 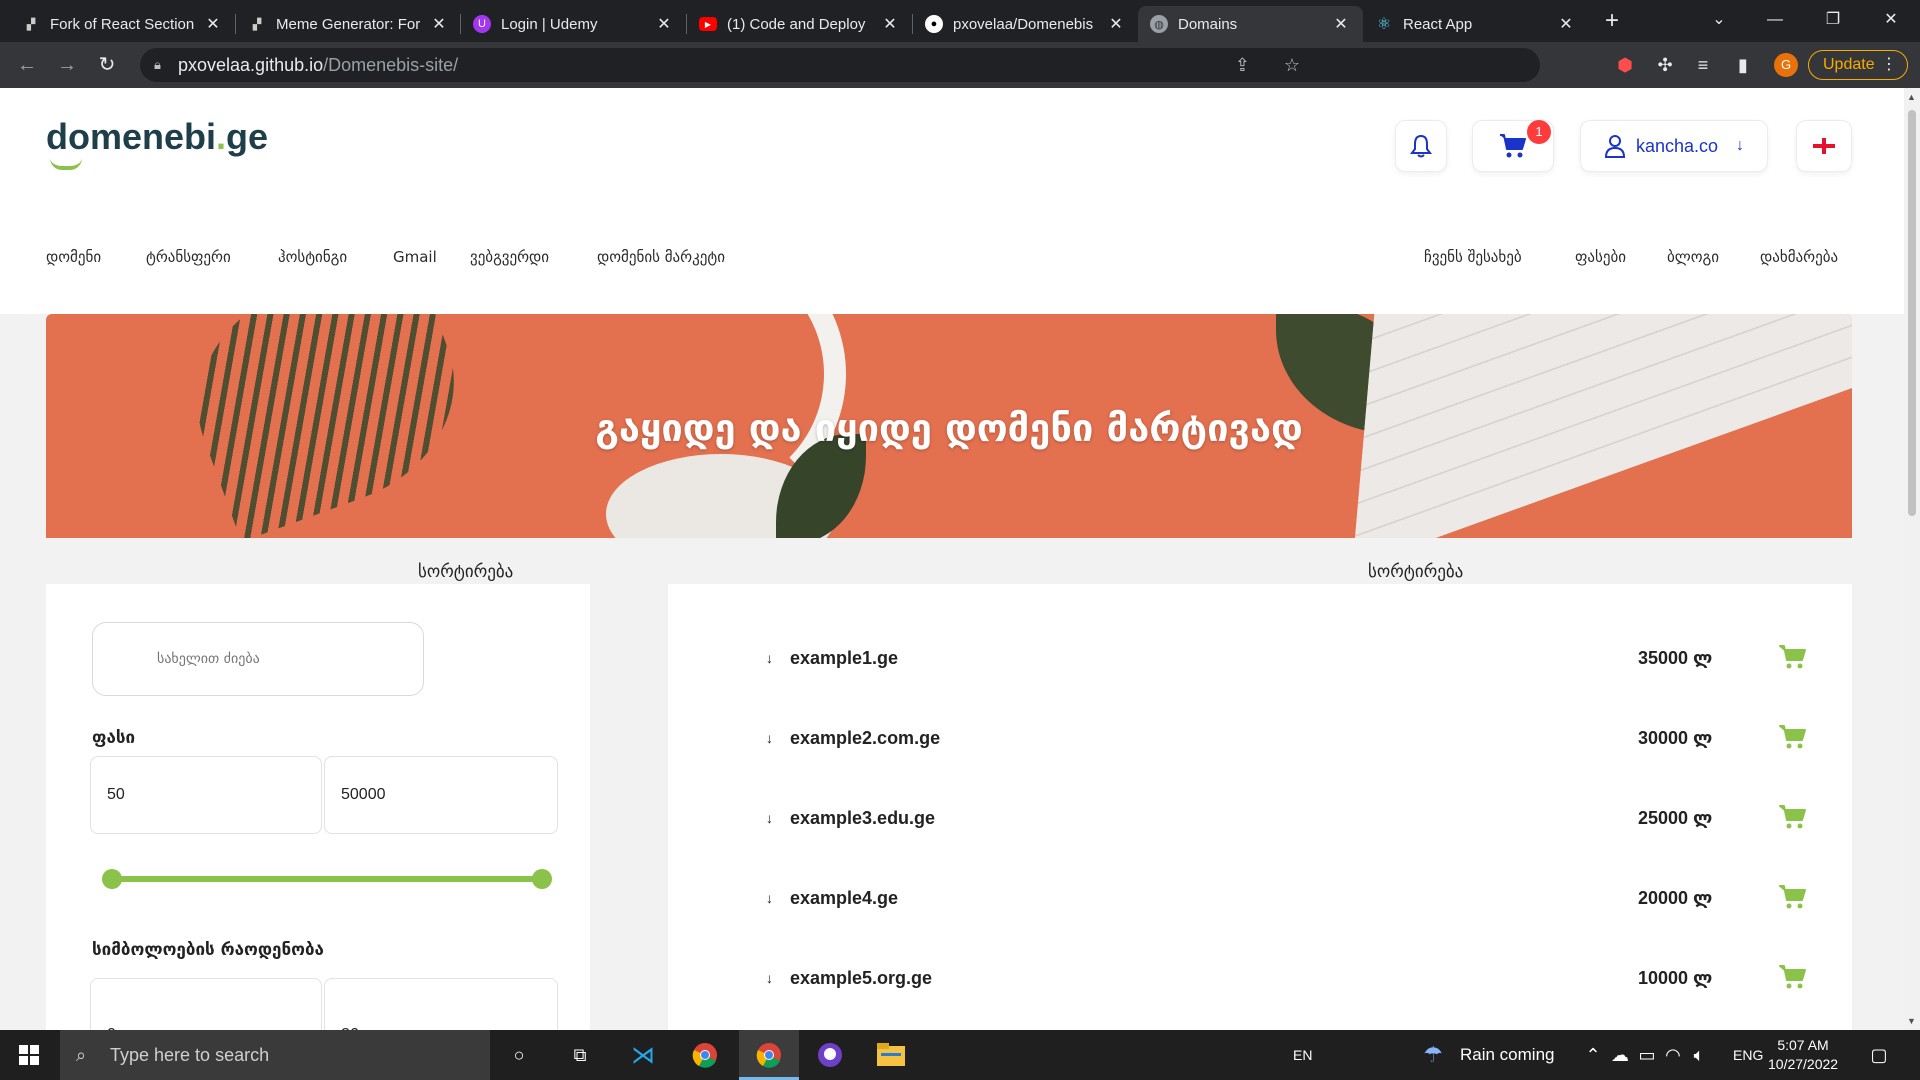 I want to click on browser-tab: ▞ Meme Generator: For ✕, so click(x=348, y=24).